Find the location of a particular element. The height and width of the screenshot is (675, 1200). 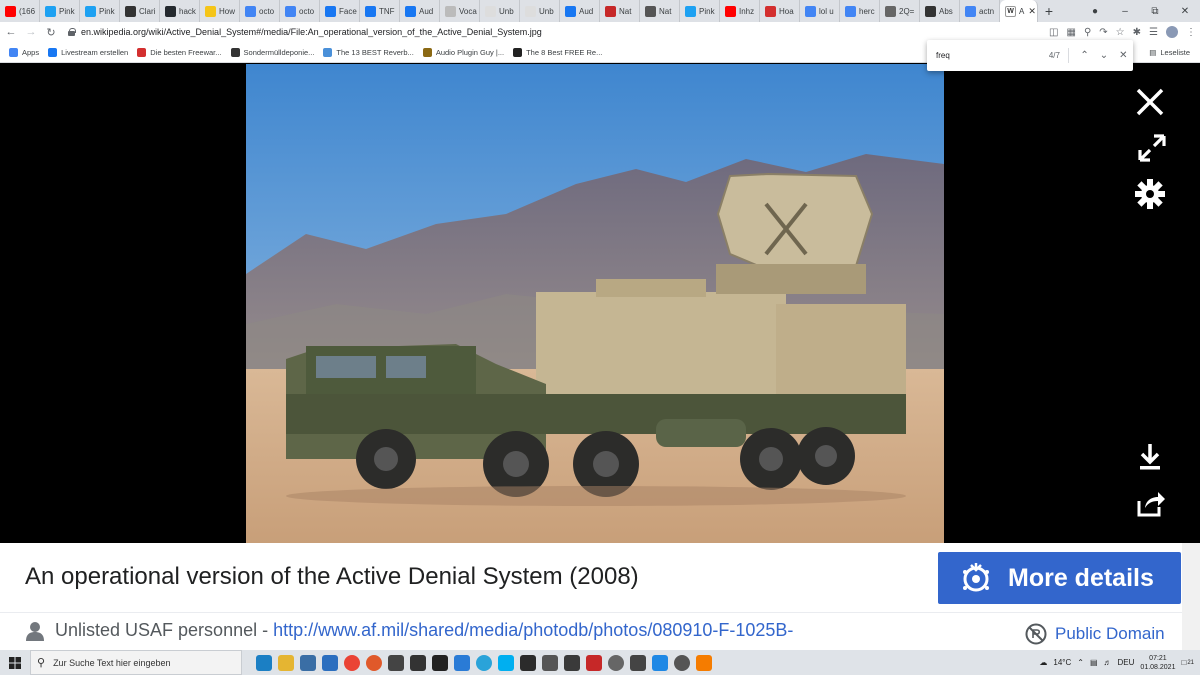

close-window-icon: ✕ is located at coordinates (1185, 11).